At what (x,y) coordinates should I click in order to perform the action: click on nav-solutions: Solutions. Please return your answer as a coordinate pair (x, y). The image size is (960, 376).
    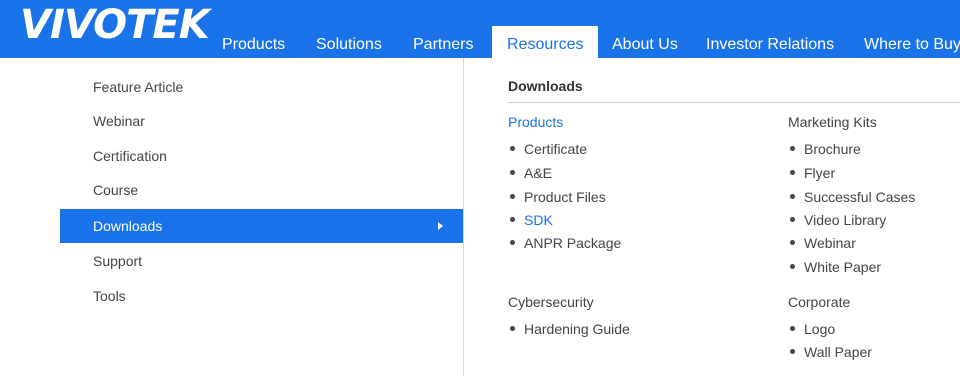
    Looking at the image, I should click on (349, 45).